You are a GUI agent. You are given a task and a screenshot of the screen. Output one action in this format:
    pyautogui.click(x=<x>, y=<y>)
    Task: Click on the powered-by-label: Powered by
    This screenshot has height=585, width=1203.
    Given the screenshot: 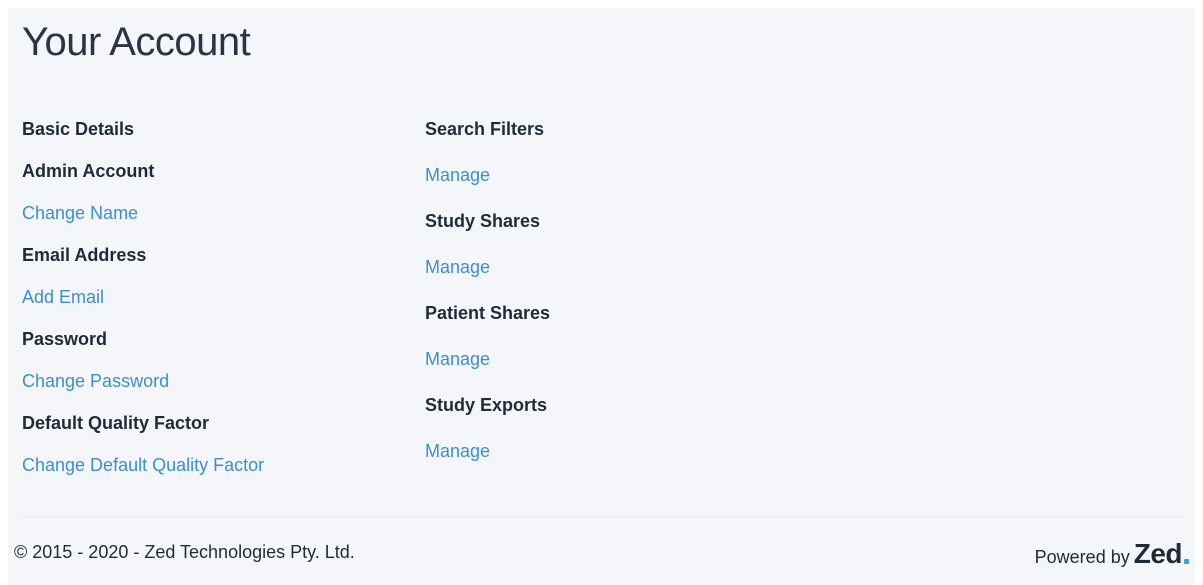 What is the action you would take?
    pyautogui.click(x=1082, y=557)
    